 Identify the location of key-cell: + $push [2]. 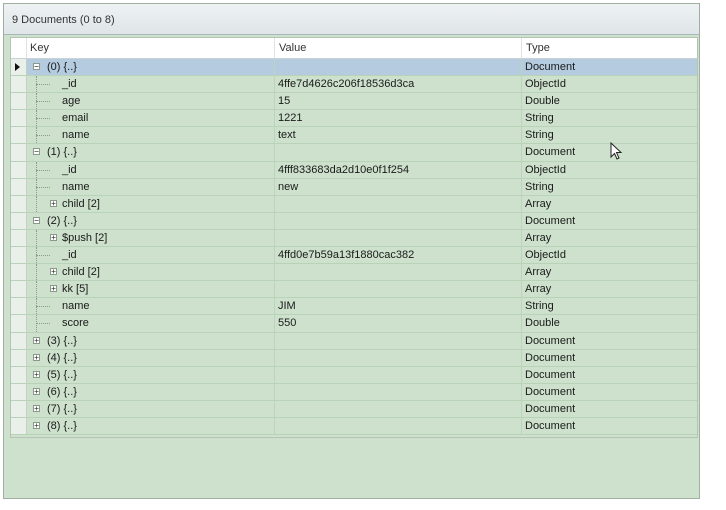
(151, 238).